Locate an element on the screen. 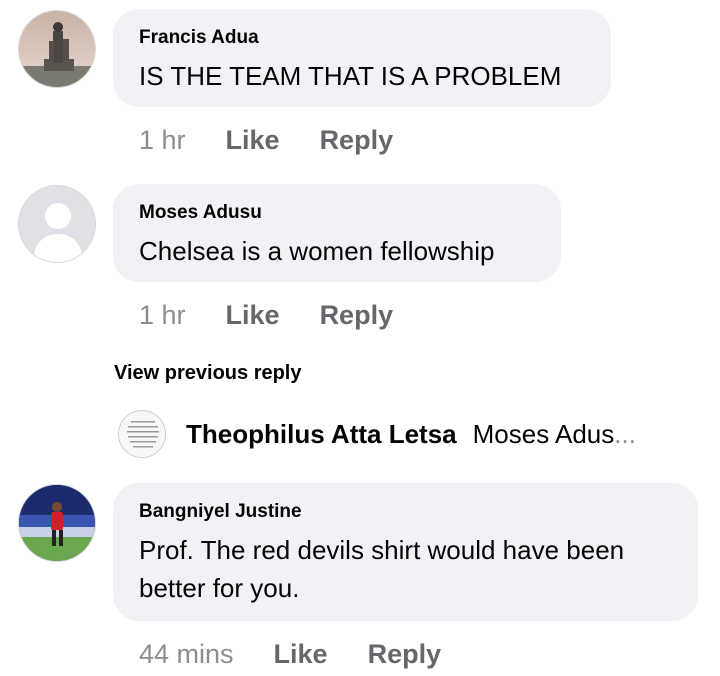 The height and width of the screenshot is (676, 720). default-profile-icon is located at coordinates (57, 224).